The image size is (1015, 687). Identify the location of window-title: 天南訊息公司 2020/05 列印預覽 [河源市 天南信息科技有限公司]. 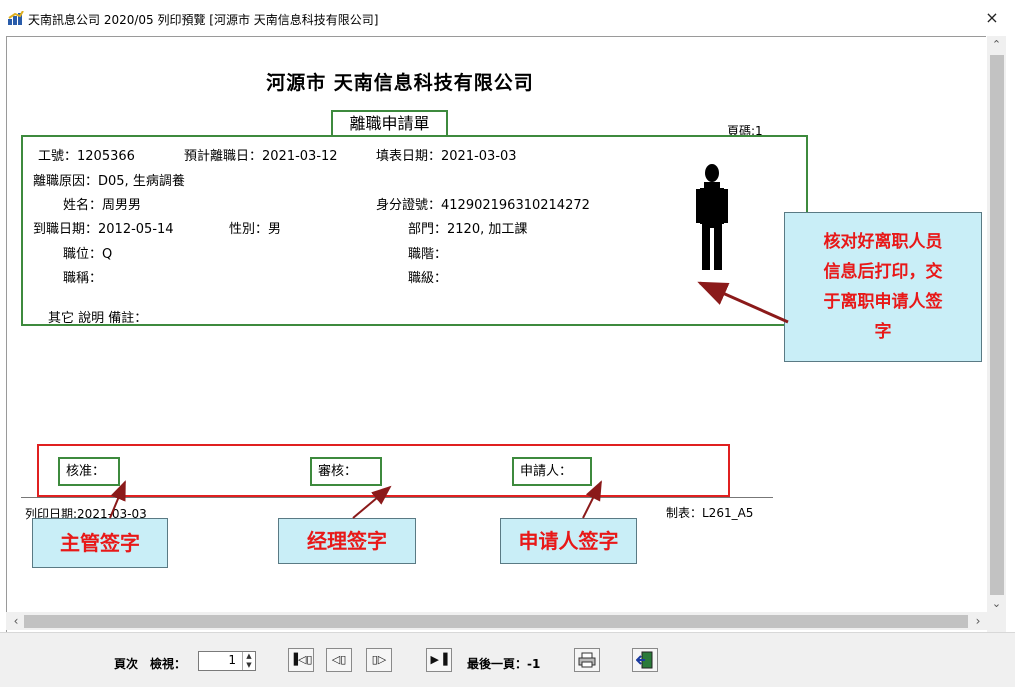
(203, 20).